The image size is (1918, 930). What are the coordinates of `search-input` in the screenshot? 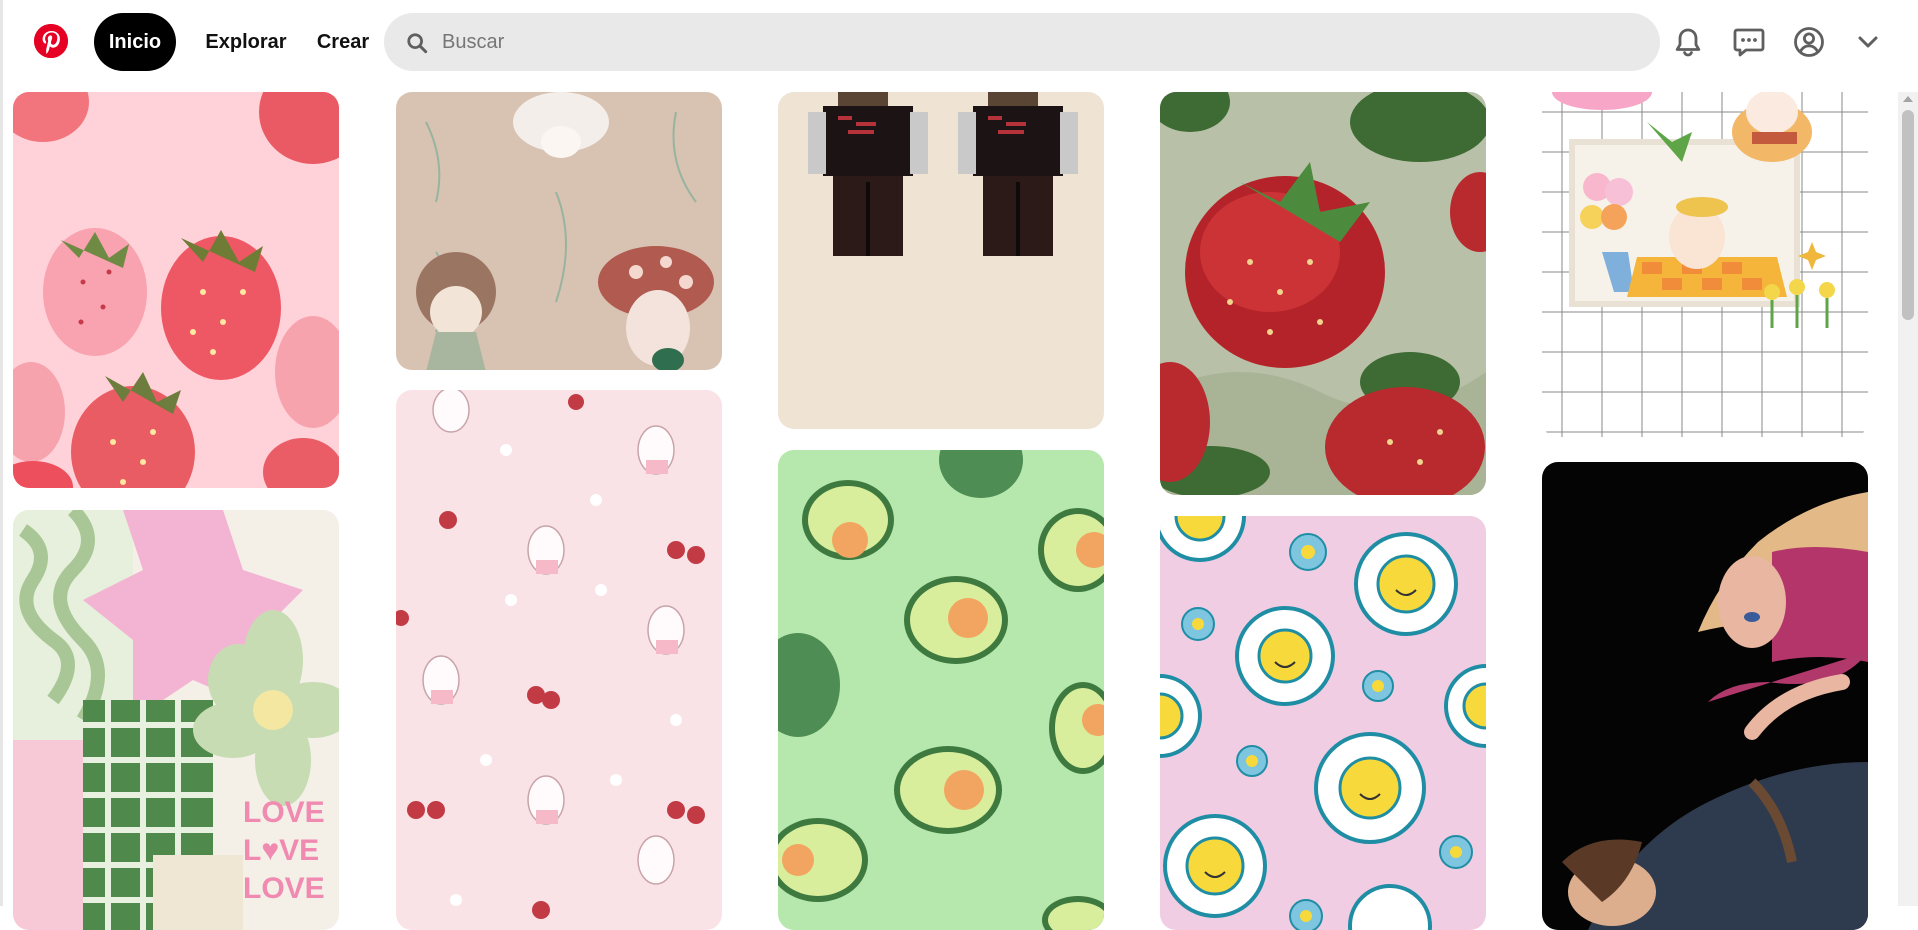 It's located at (1032, 42).